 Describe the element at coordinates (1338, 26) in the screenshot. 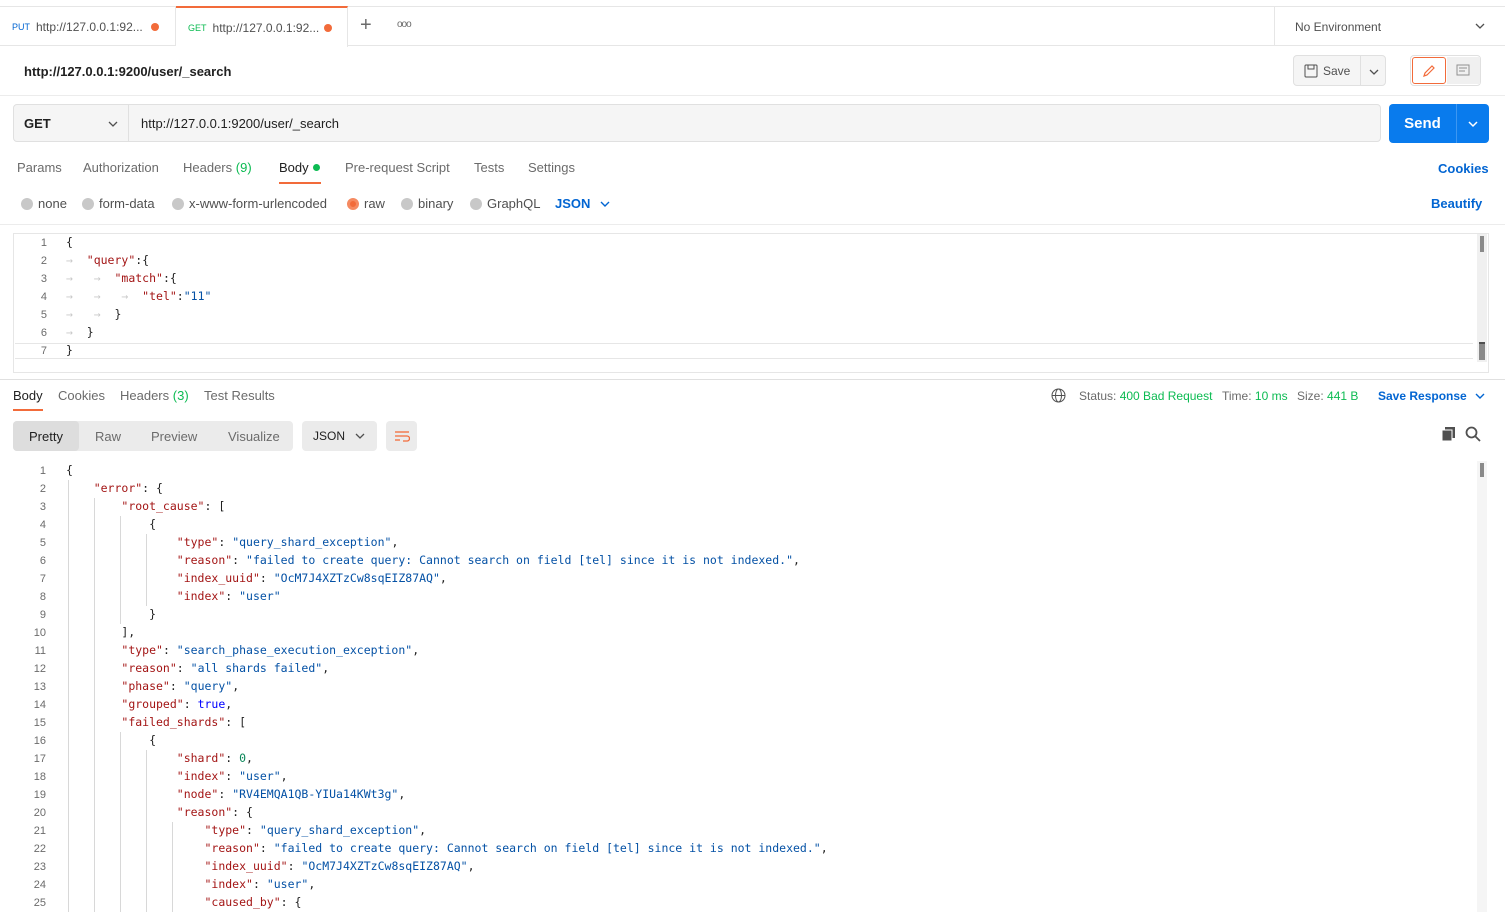

I see `environment-label: No Environment` at that location.